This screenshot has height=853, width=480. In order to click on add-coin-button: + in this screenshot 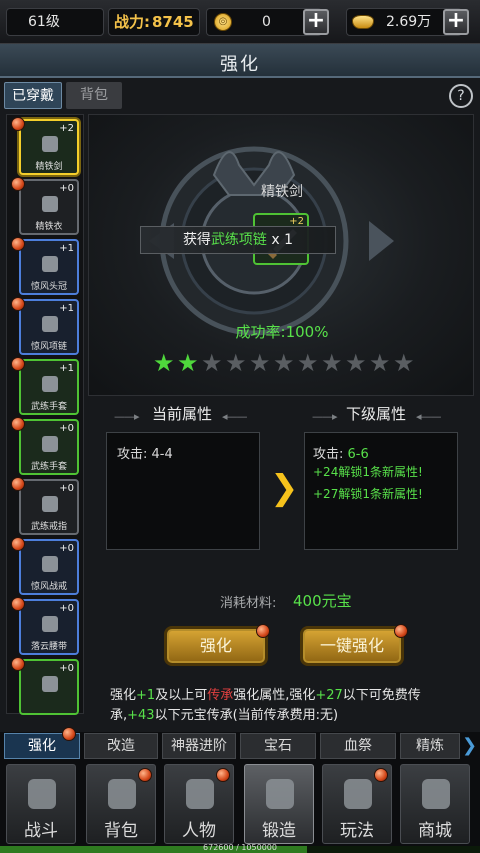, I will do `click(316, 22)`.